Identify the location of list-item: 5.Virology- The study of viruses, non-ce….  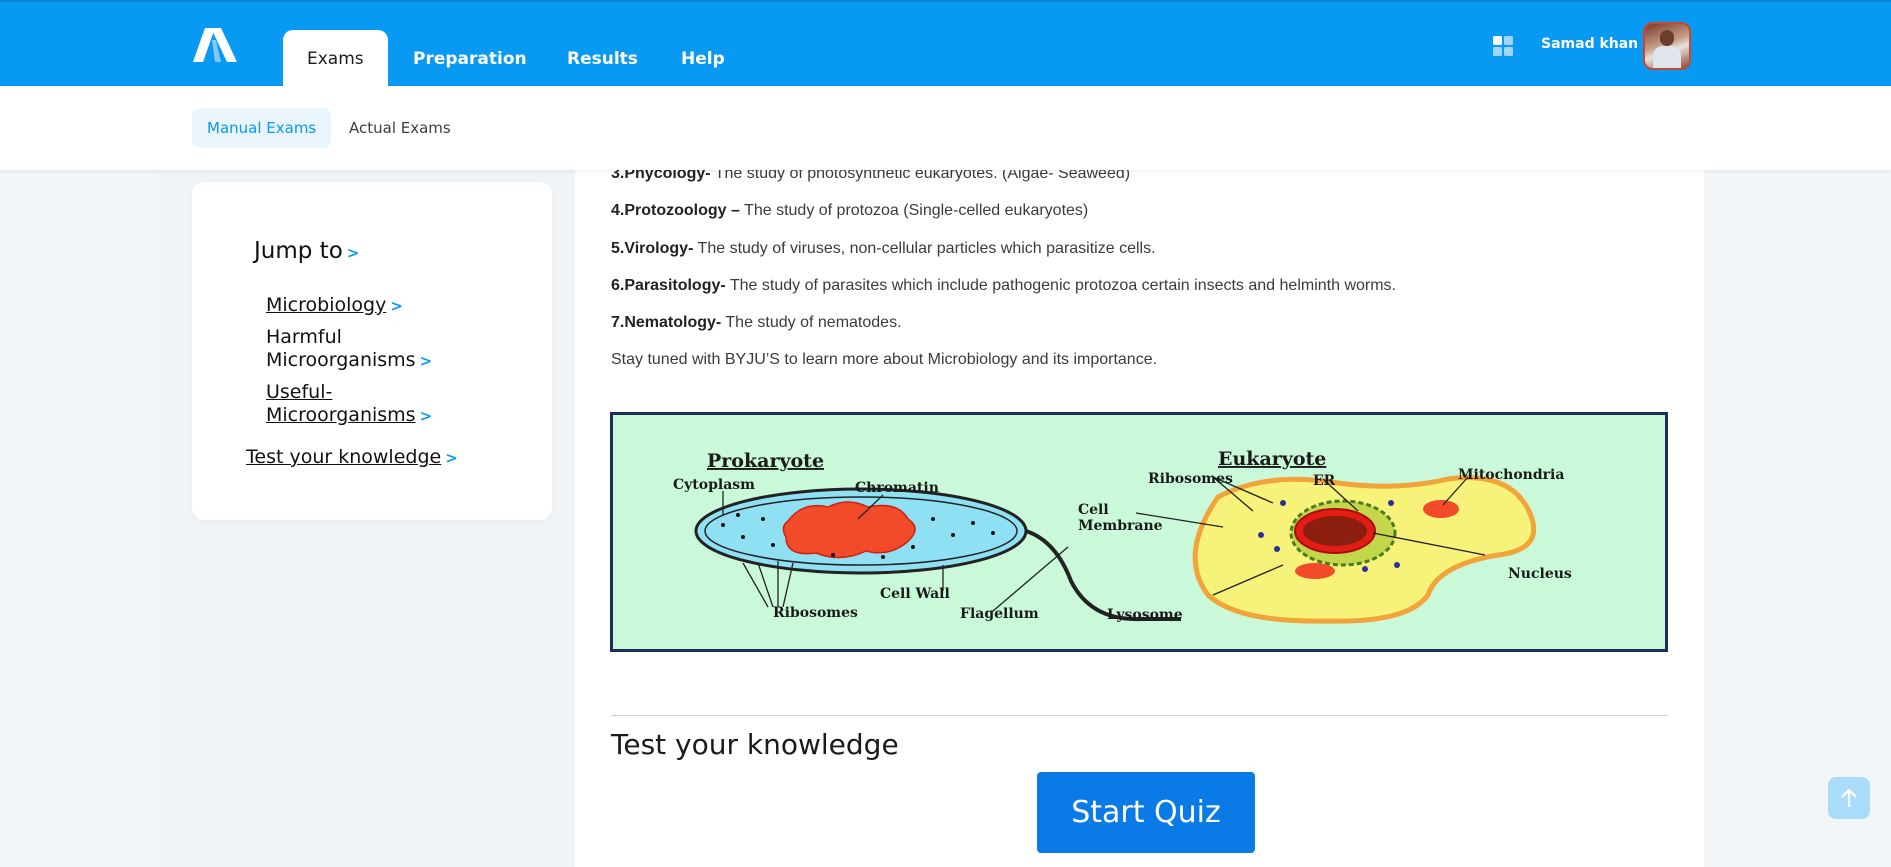
(883, 248).